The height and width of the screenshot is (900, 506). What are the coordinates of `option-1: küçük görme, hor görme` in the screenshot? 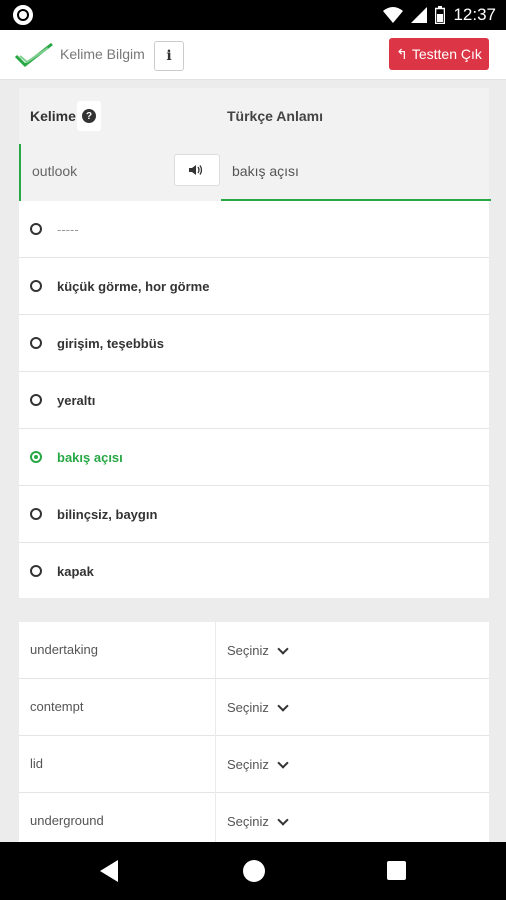 It's located at (254, 286).